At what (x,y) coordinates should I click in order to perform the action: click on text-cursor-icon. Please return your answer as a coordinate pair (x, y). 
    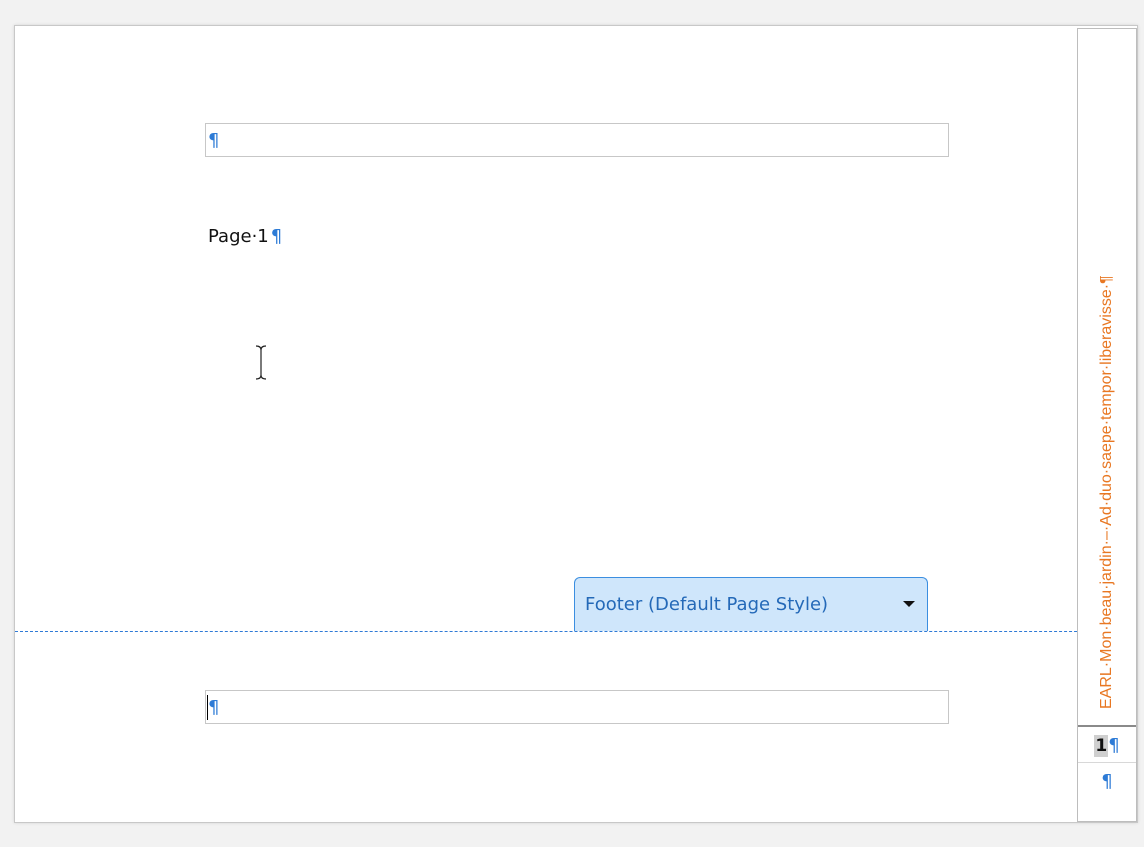
    Looking at the image, I should click on (261, 362).